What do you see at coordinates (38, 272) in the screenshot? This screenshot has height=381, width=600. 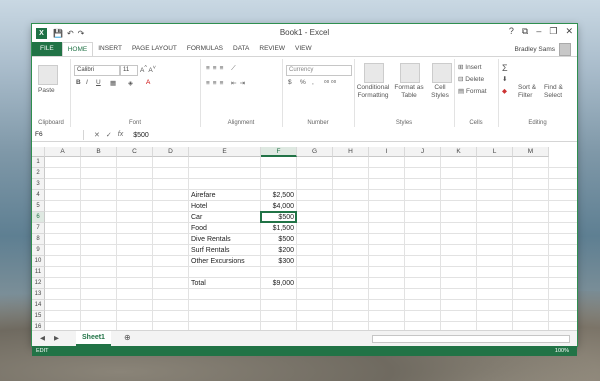 I see `row-header-11: 11` at bounding box center [38, 272].